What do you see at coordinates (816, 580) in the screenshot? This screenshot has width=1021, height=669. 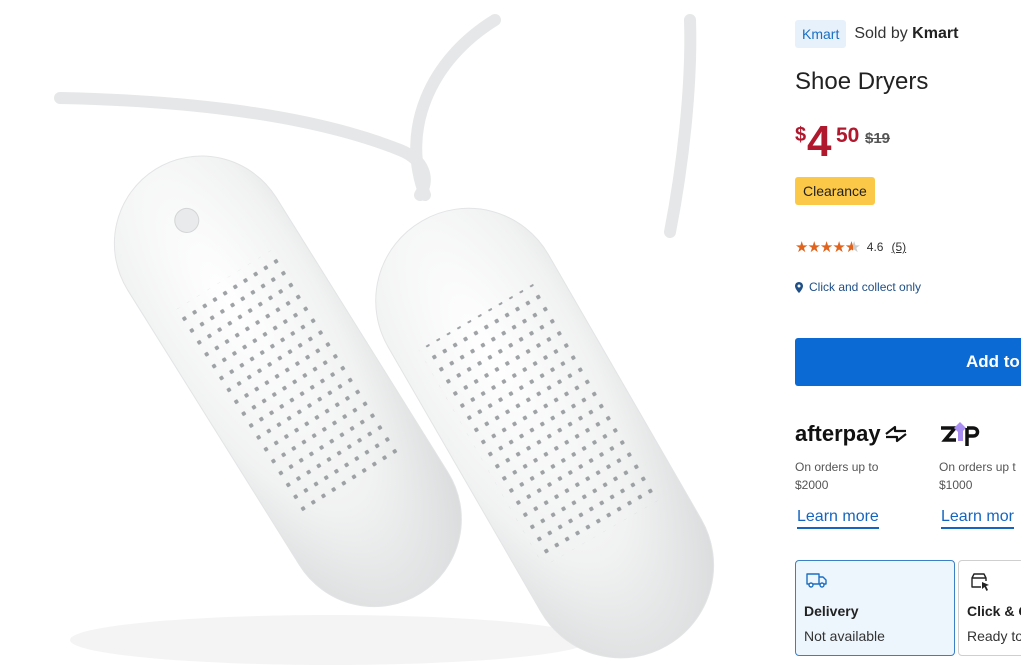 I see `truck-icon` at bounding box center [816, 580].